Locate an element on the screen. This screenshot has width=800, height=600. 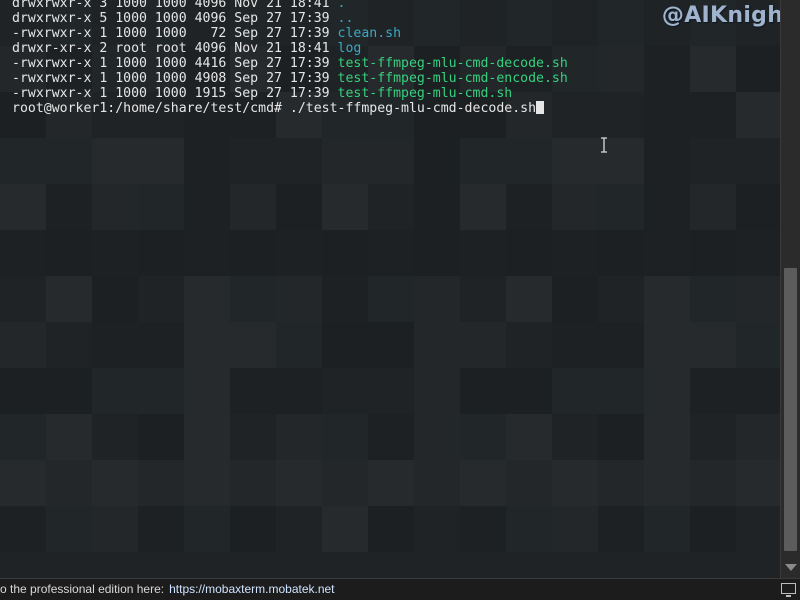
file-name: log is located at coordinates (349, 48).